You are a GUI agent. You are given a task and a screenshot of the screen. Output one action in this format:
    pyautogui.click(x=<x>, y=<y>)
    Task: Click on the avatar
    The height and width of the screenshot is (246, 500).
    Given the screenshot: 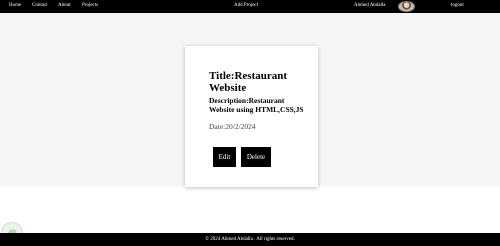 What is the action you would take?
    pyautogui.click(x=406, y=6)
    